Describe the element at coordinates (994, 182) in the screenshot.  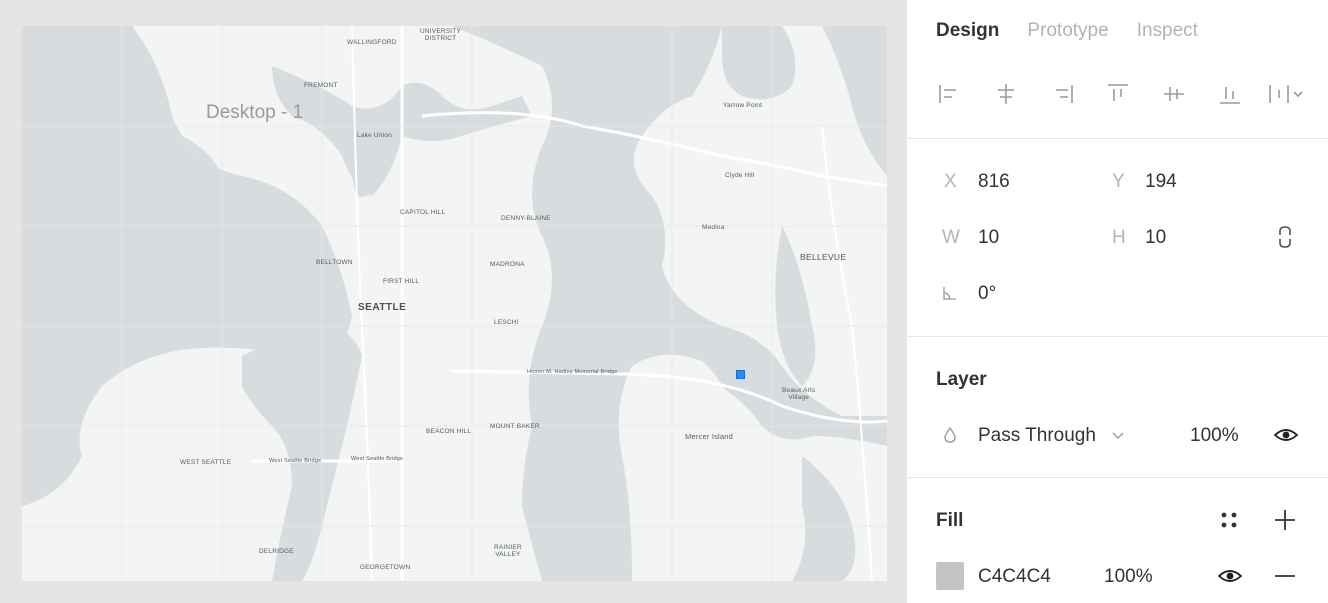
I see `x-input: 816` at that location.